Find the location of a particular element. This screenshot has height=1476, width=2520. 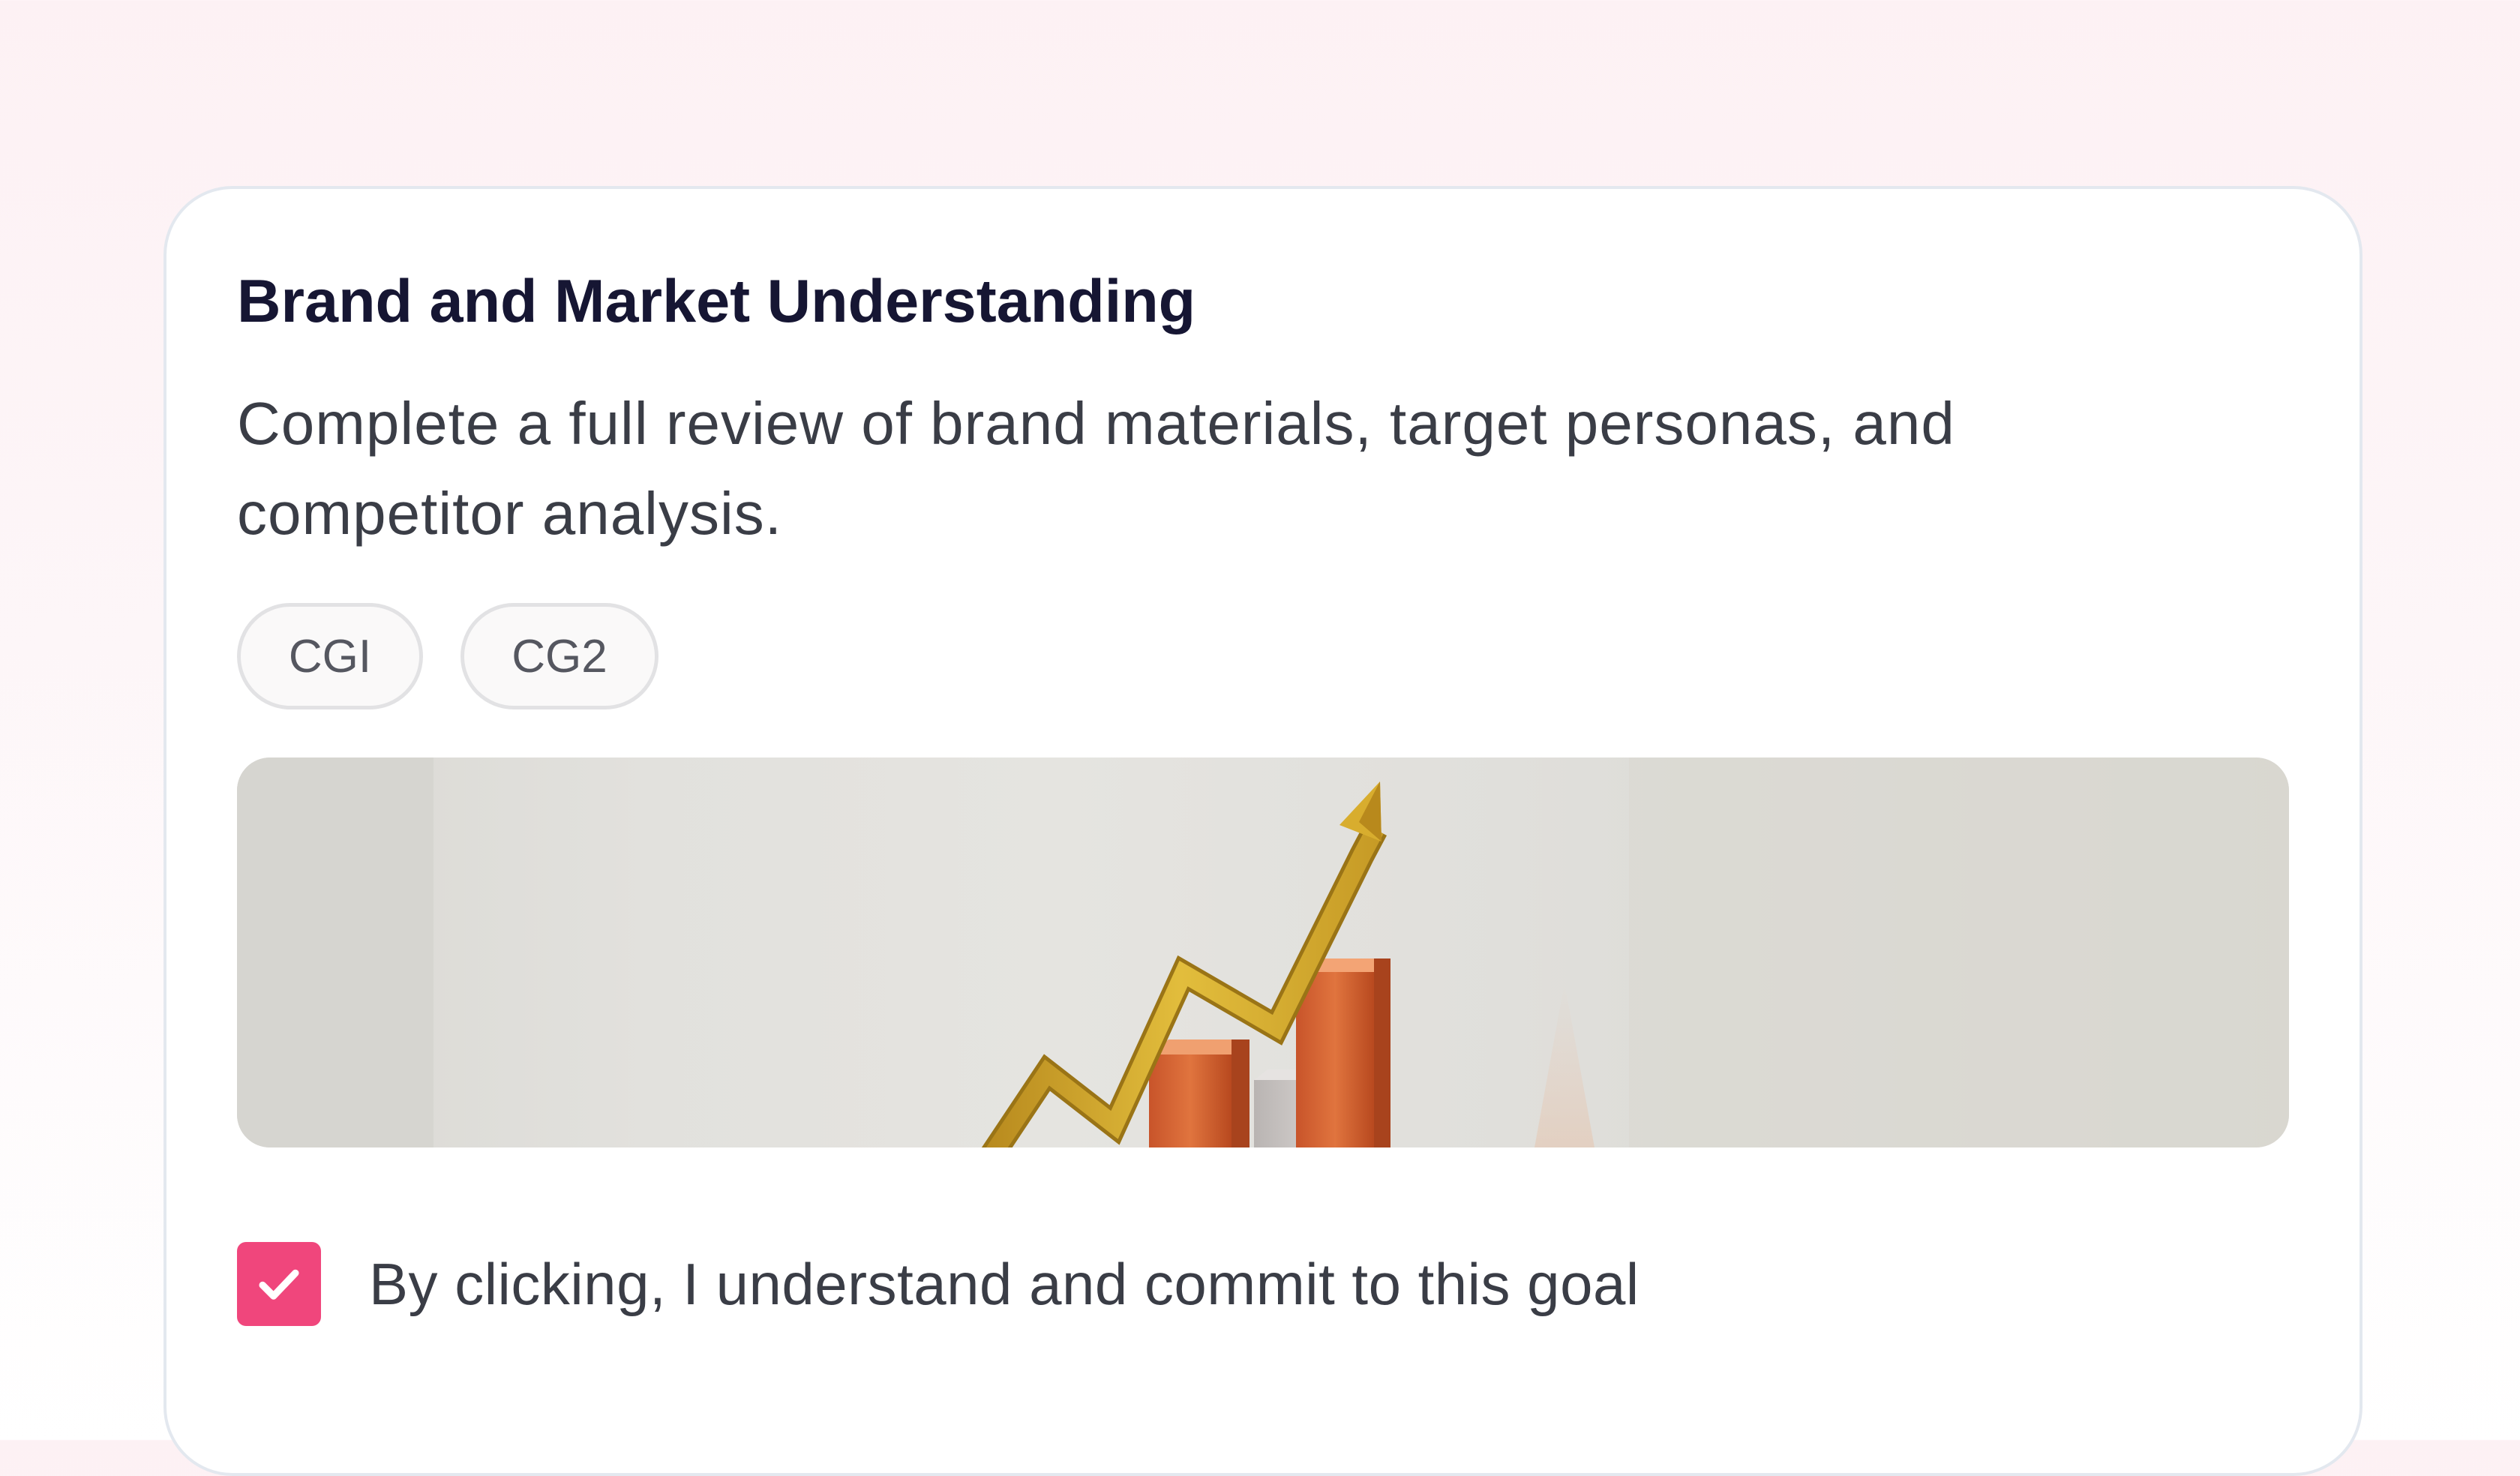

commit-checkbox is located at coordinates (279, 1284).